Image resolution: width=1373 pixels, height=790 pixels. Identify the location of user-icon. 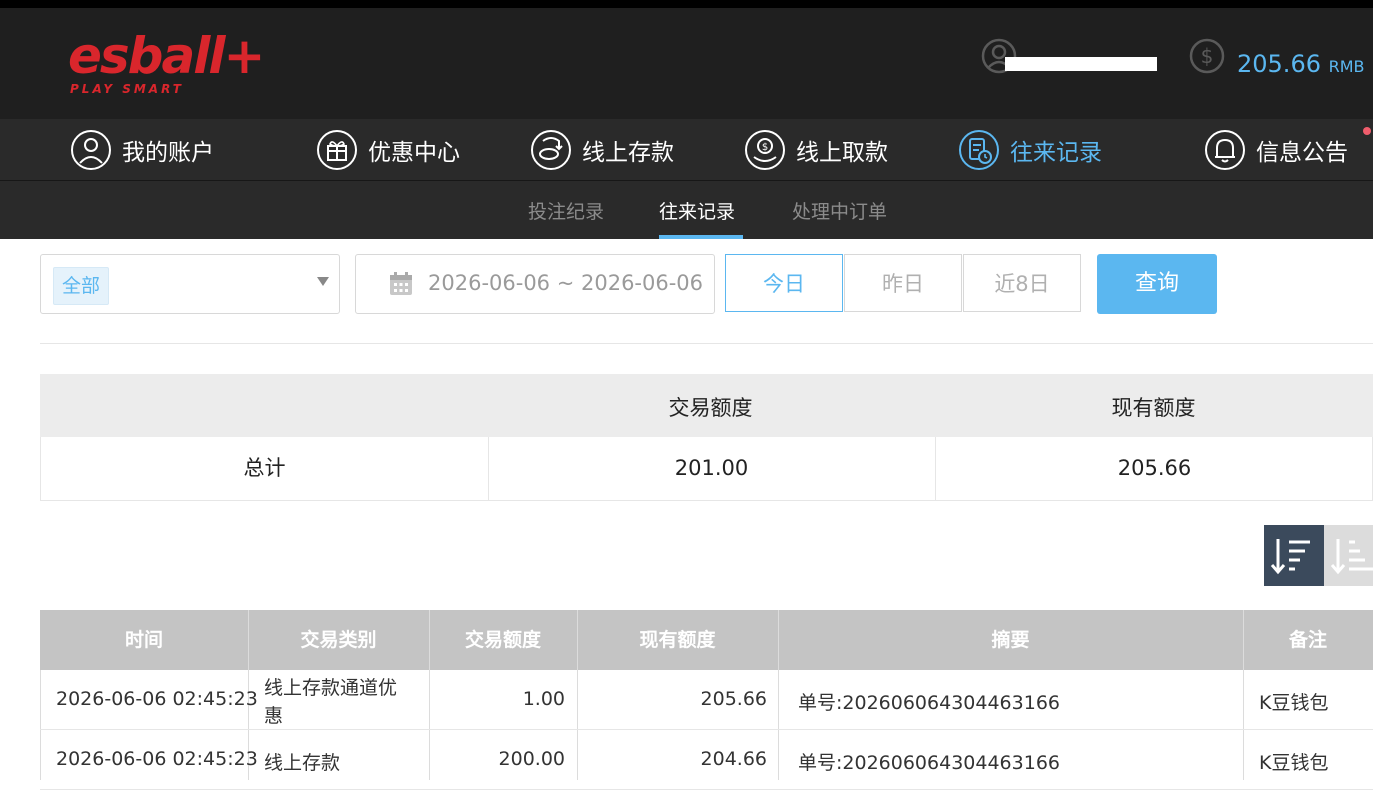
(91, 149).